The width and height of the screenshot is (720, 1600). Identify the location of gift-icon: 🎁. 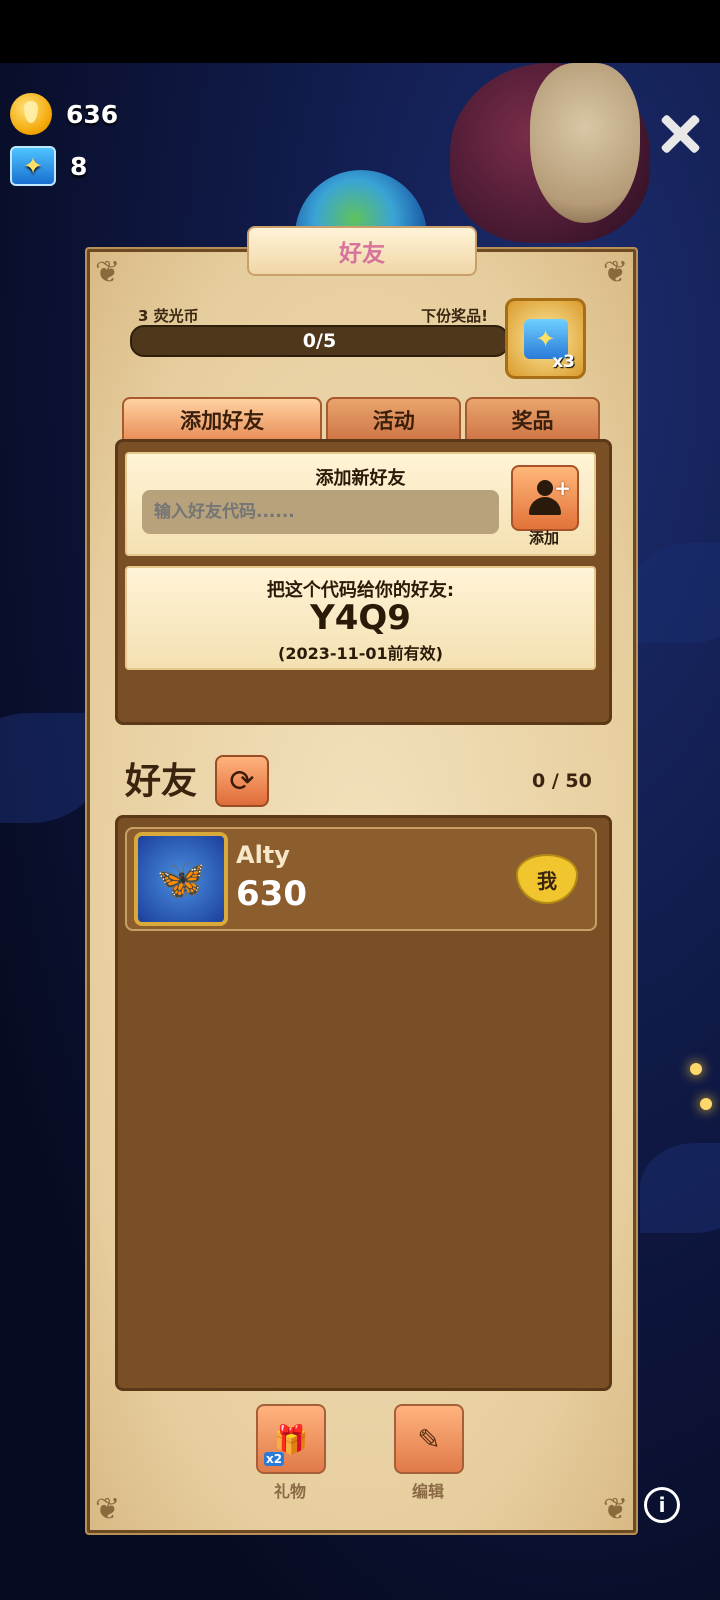
(291, 1439).